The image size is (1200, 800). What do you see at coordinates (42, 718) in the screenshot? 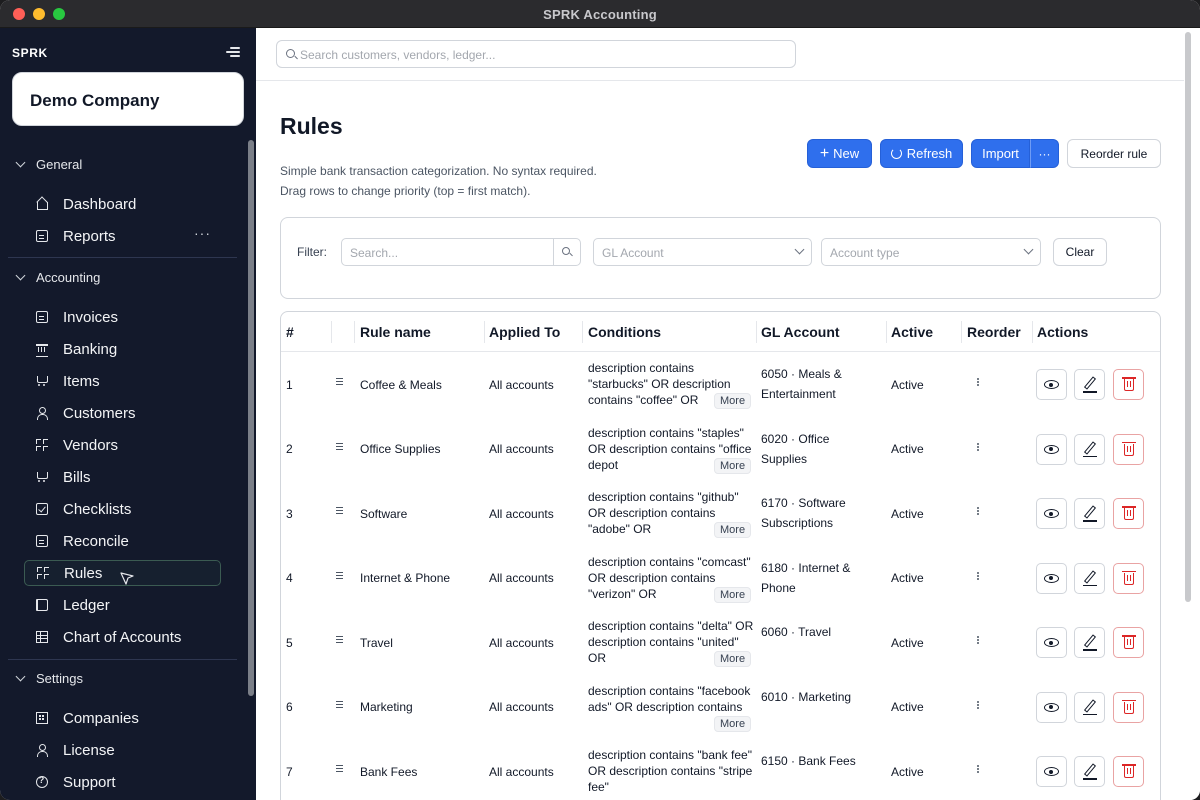
I see `building-icon` at bounding box center [42, 718].